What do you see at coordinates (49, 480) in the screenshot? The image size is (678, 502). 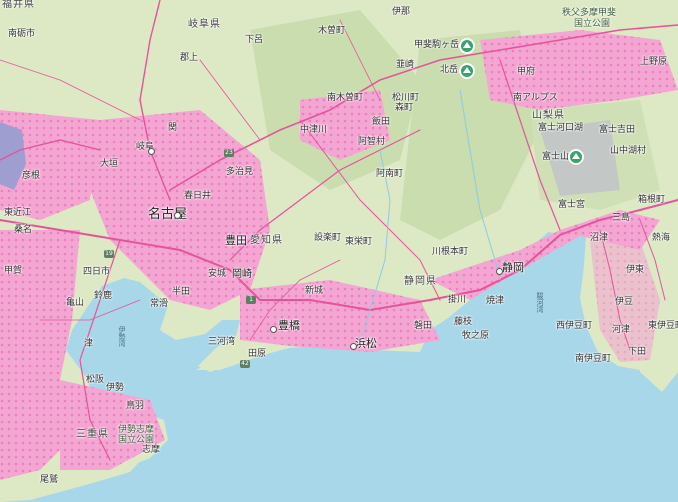 I see `label-owase: 尾鷲` at bounding box center [49, 480].